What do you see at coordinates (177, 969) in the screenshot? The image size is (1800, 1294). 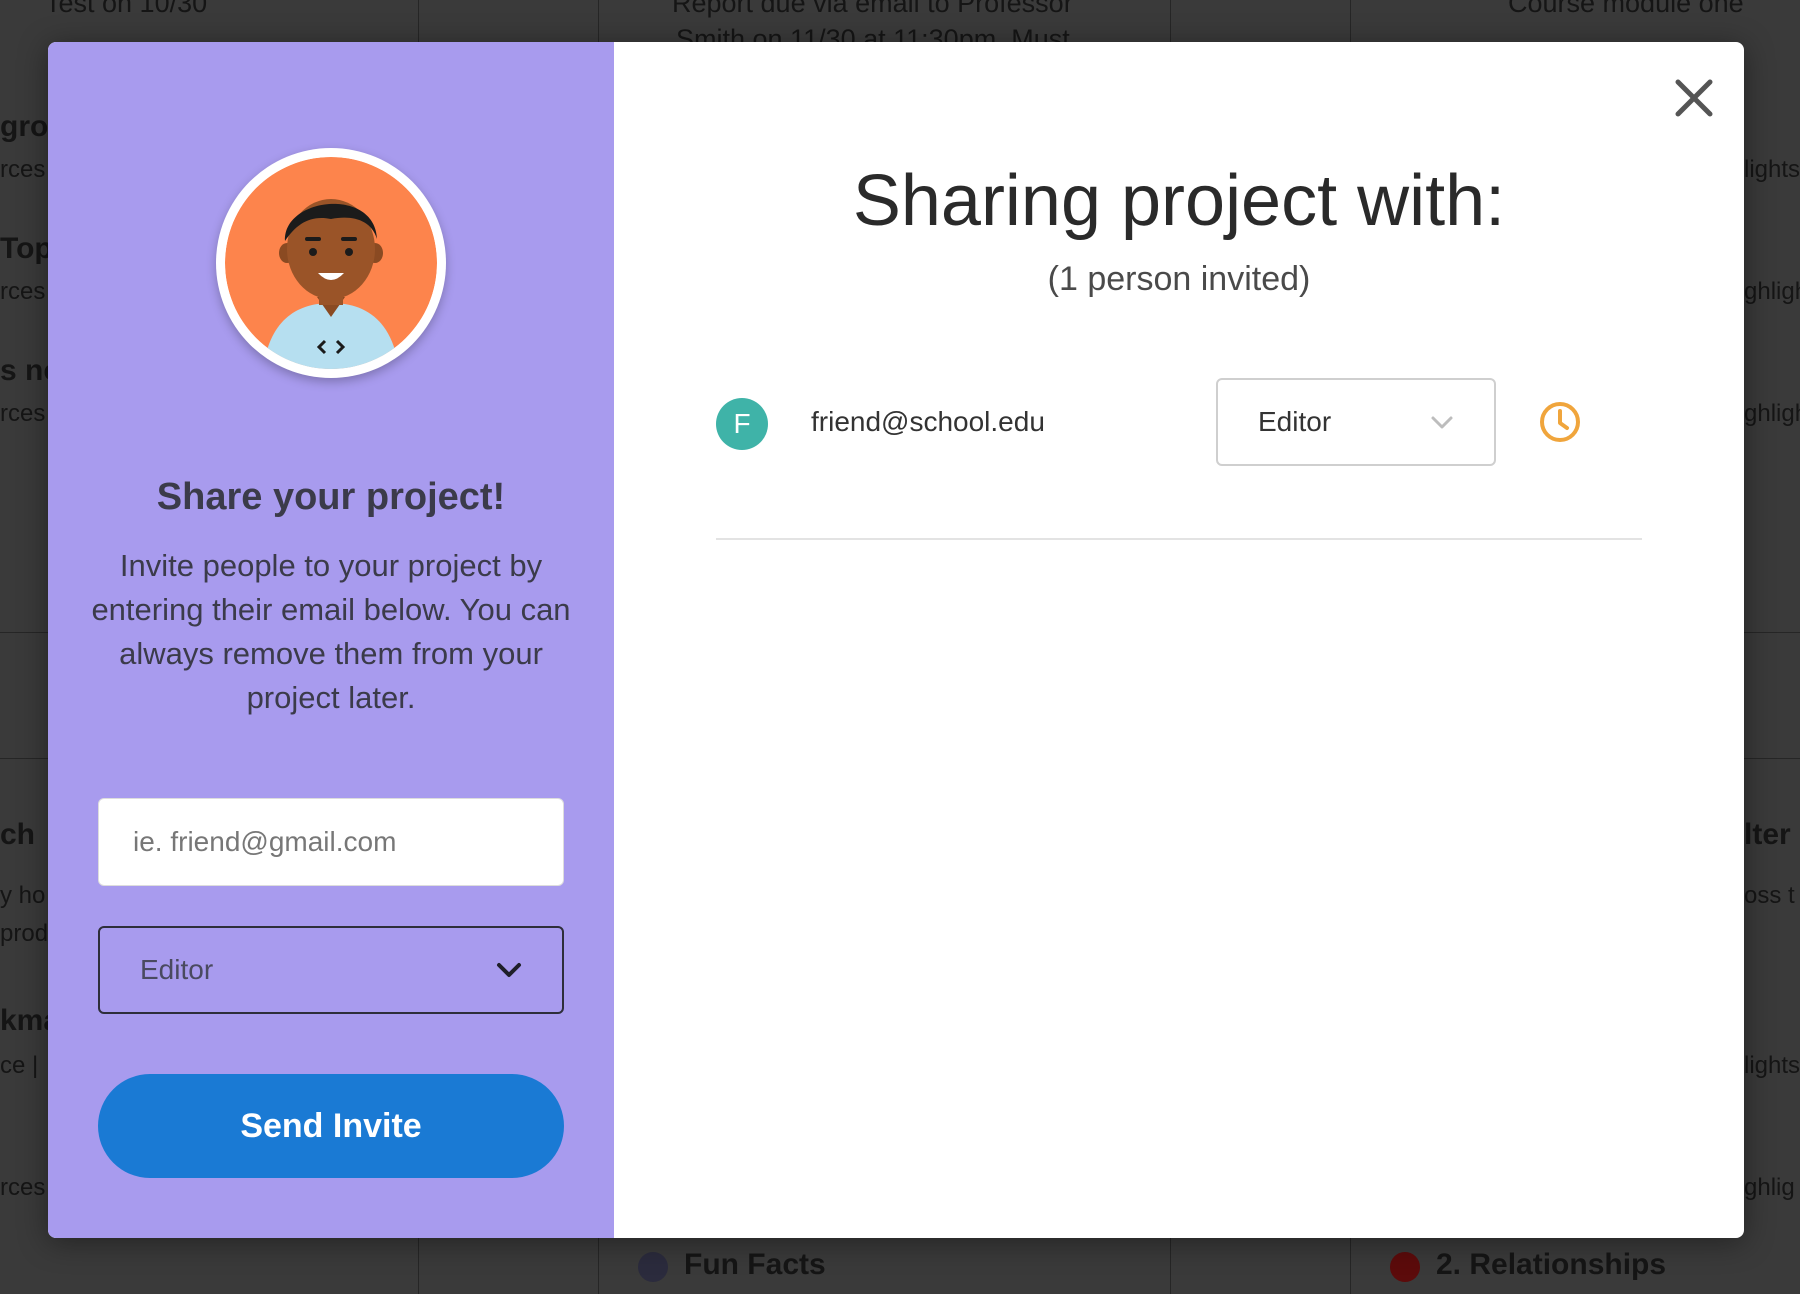 I see `role-select-value: Editor` at bounding box center [177, 969].